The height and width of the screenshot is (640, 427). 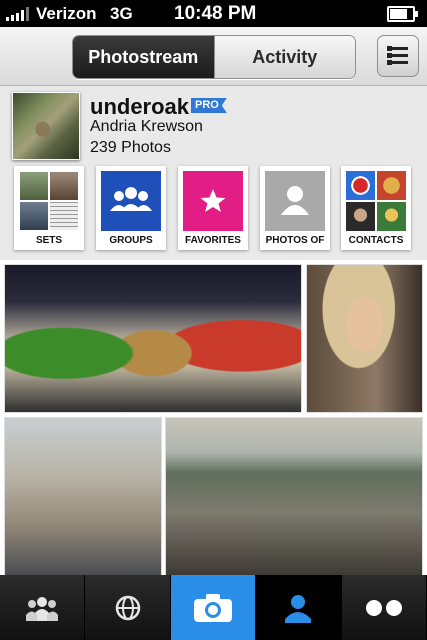 I want to click on globe-icon, so click(x=127, y=607).